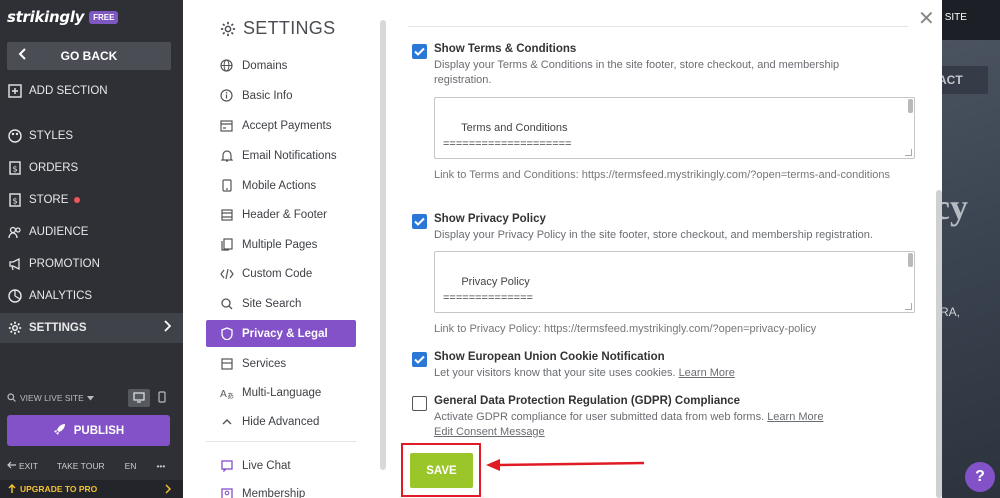  I want to click on content-scrollbar, so click(939, 344).